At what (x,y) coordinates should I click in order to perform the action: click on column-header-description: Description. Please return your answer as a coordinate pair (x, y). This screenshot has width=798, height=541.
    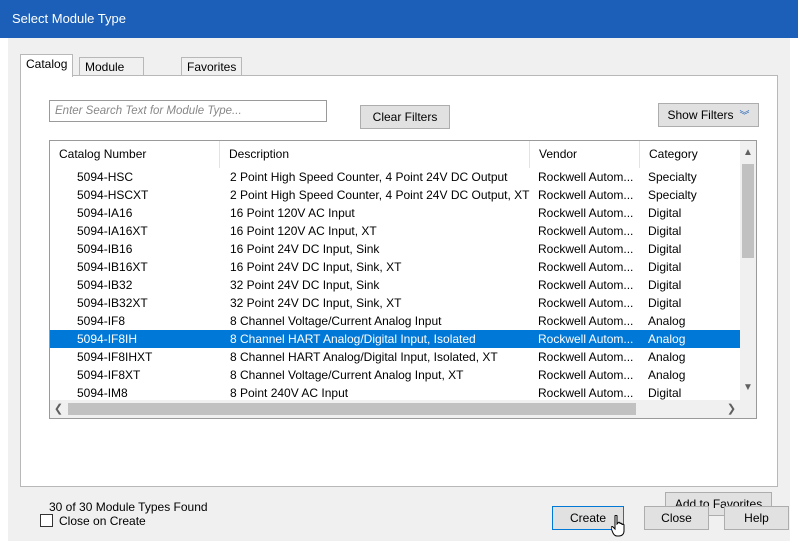
    Looking at the image, I should click on (375, 154).